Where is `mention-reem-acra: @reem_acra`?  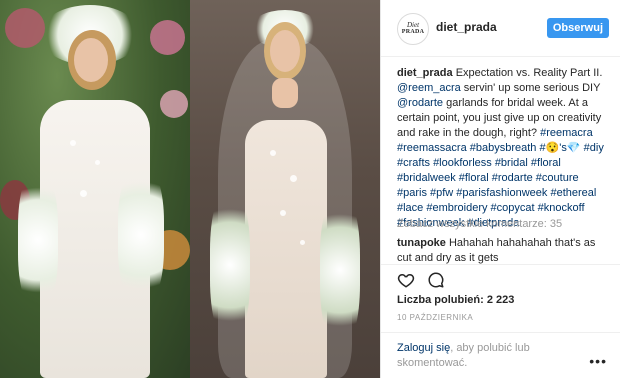 mention-reem-acra: @reem_acra is located at coordinates (429, 88).